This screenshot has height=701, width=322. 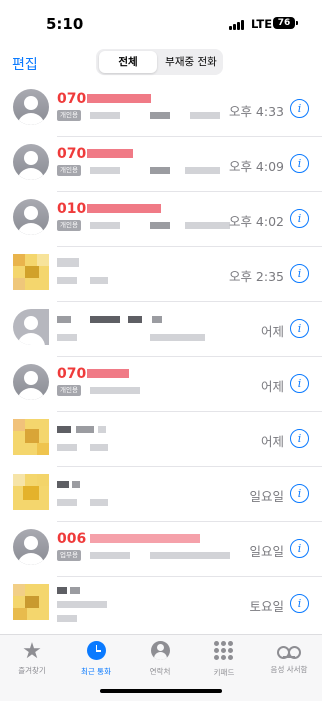 I want to click on call-row: 070 개인용 오후 4:09 i, so click(x=161, y=163).